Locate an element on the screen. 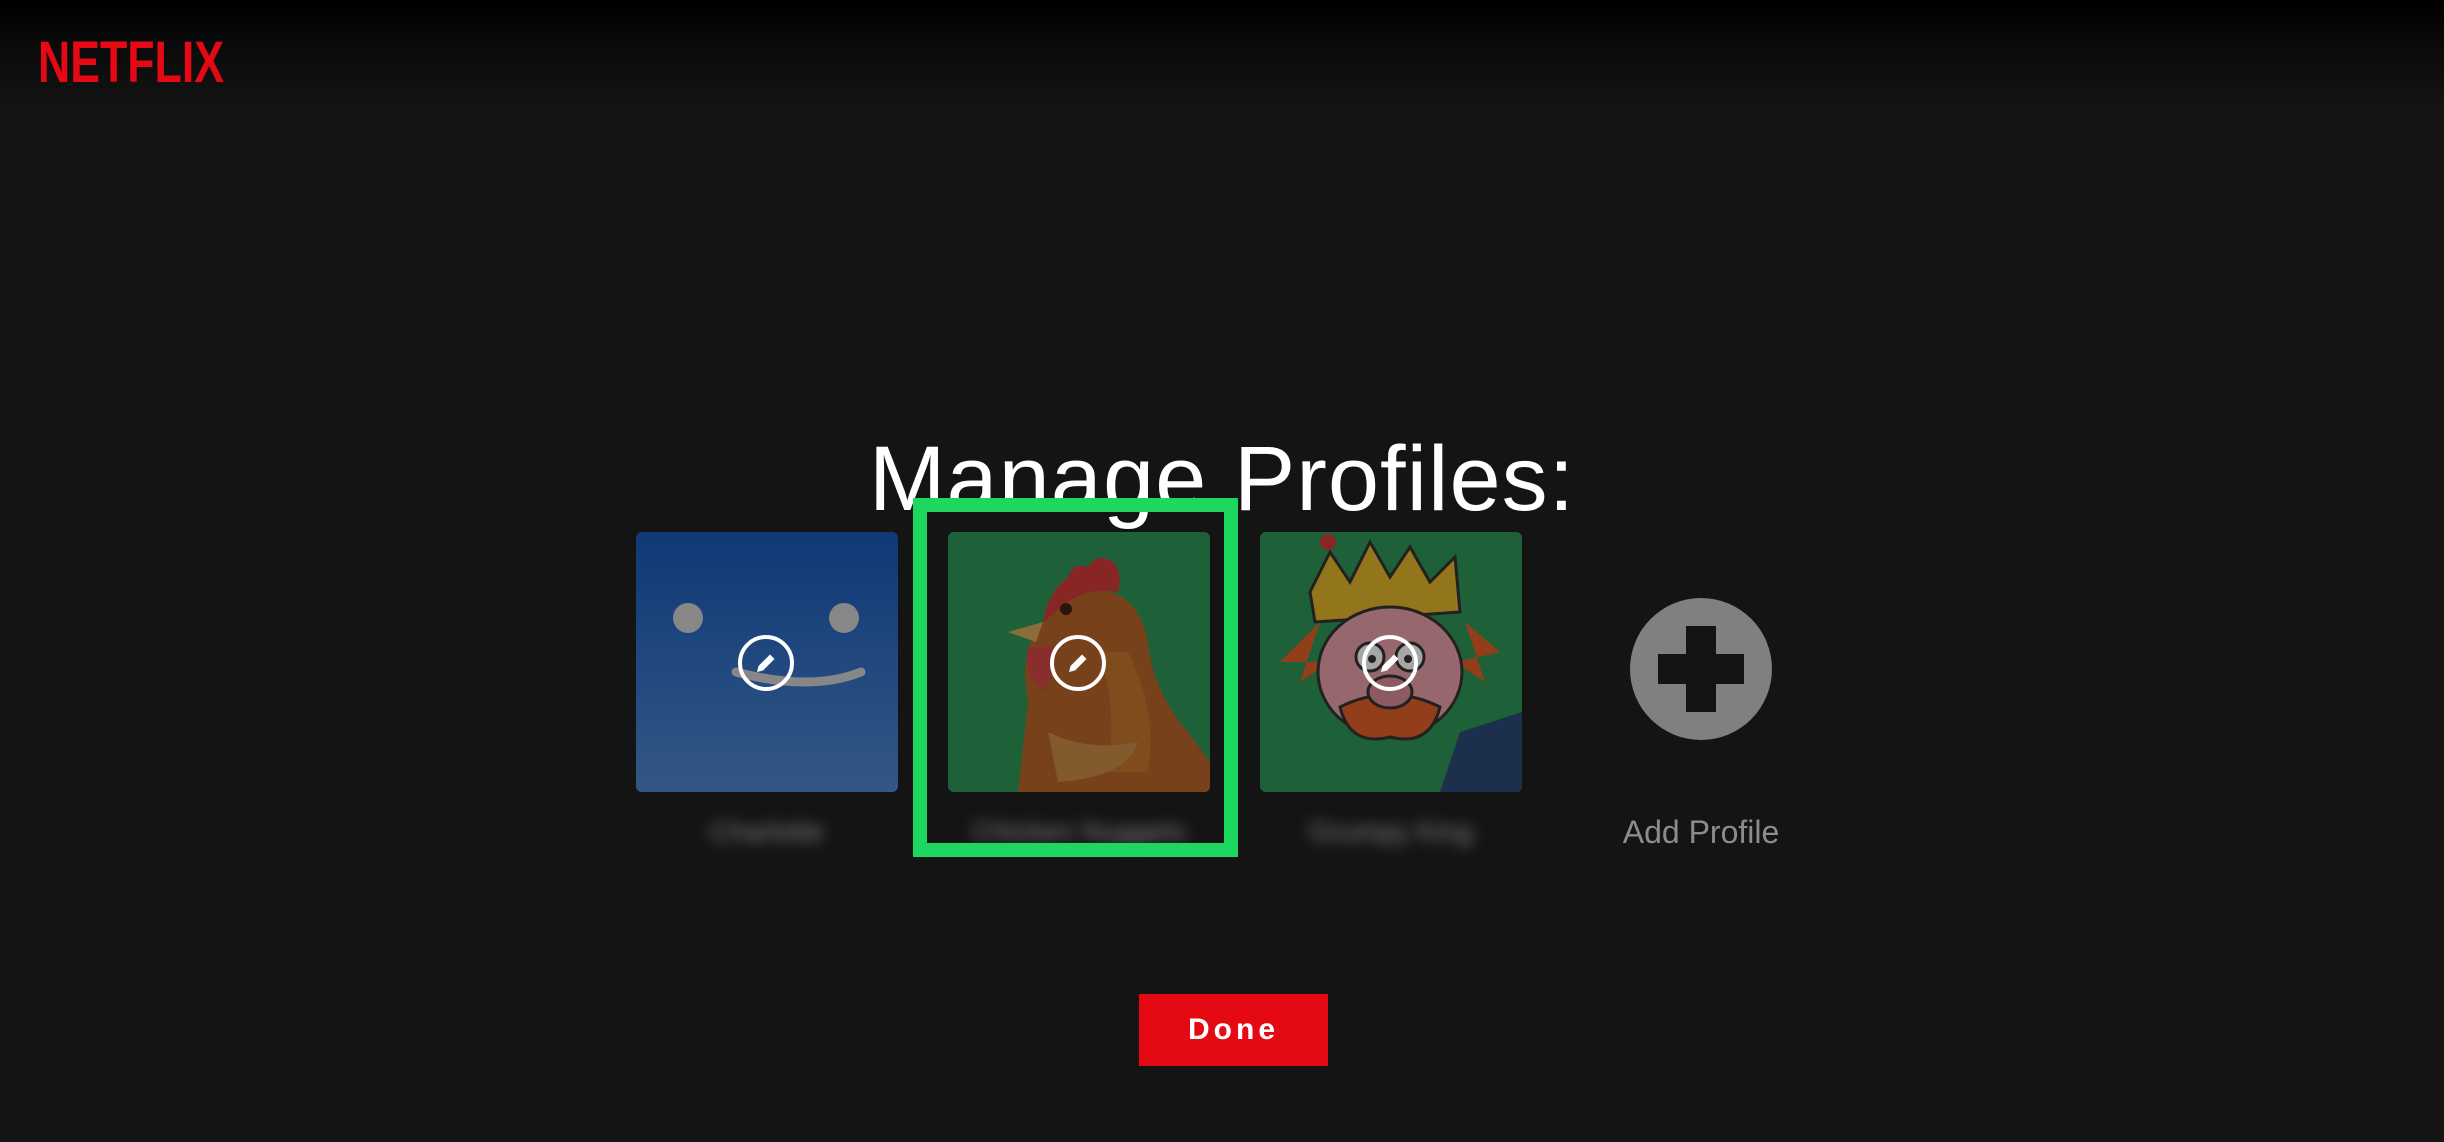 This screenshot has height=1142, width=2444. cartoon-king-avatar is located at coordinates (1391, 662).